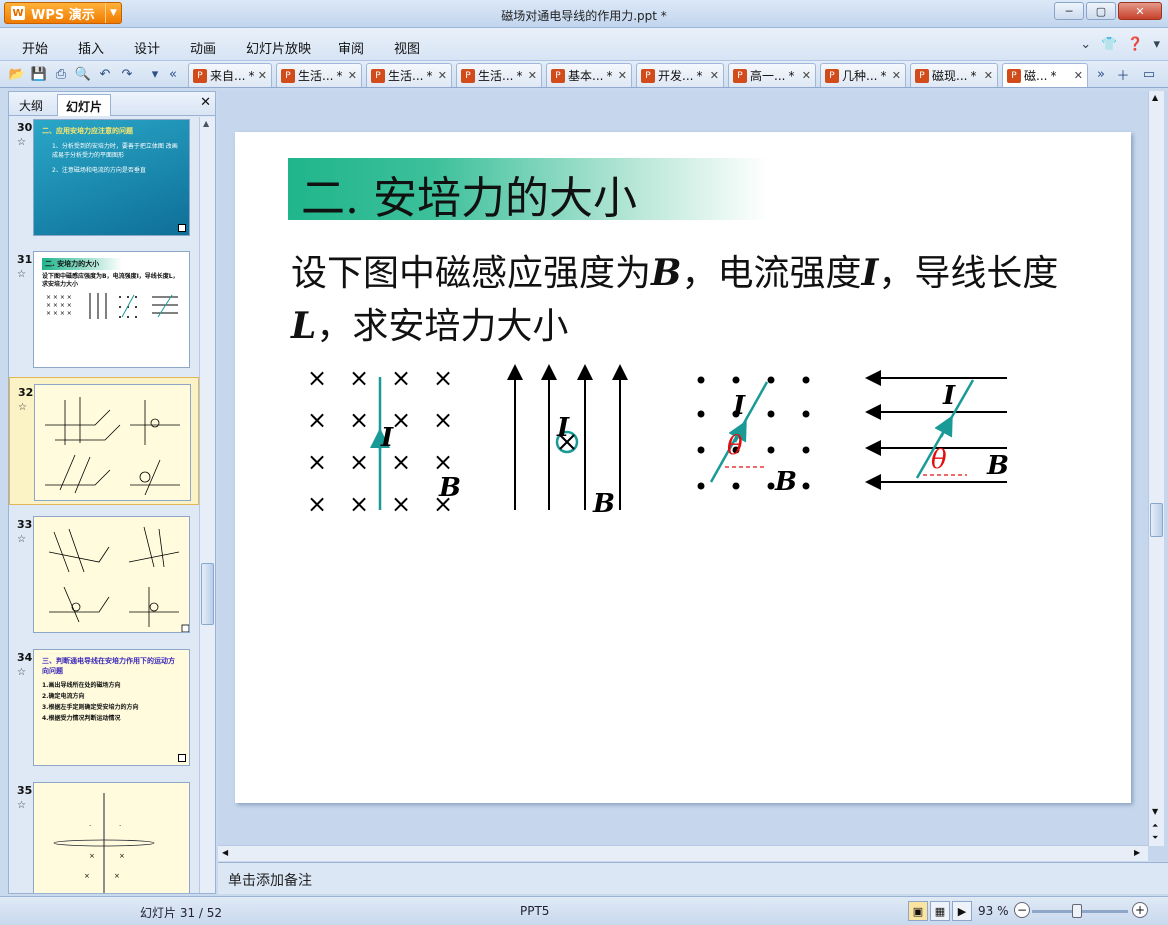 The image size is (1168, 925). What do you see at coordinates (1135, 44) in the screenshot?
I see `help-icon: ❓` at bounding box center [1135, 44].